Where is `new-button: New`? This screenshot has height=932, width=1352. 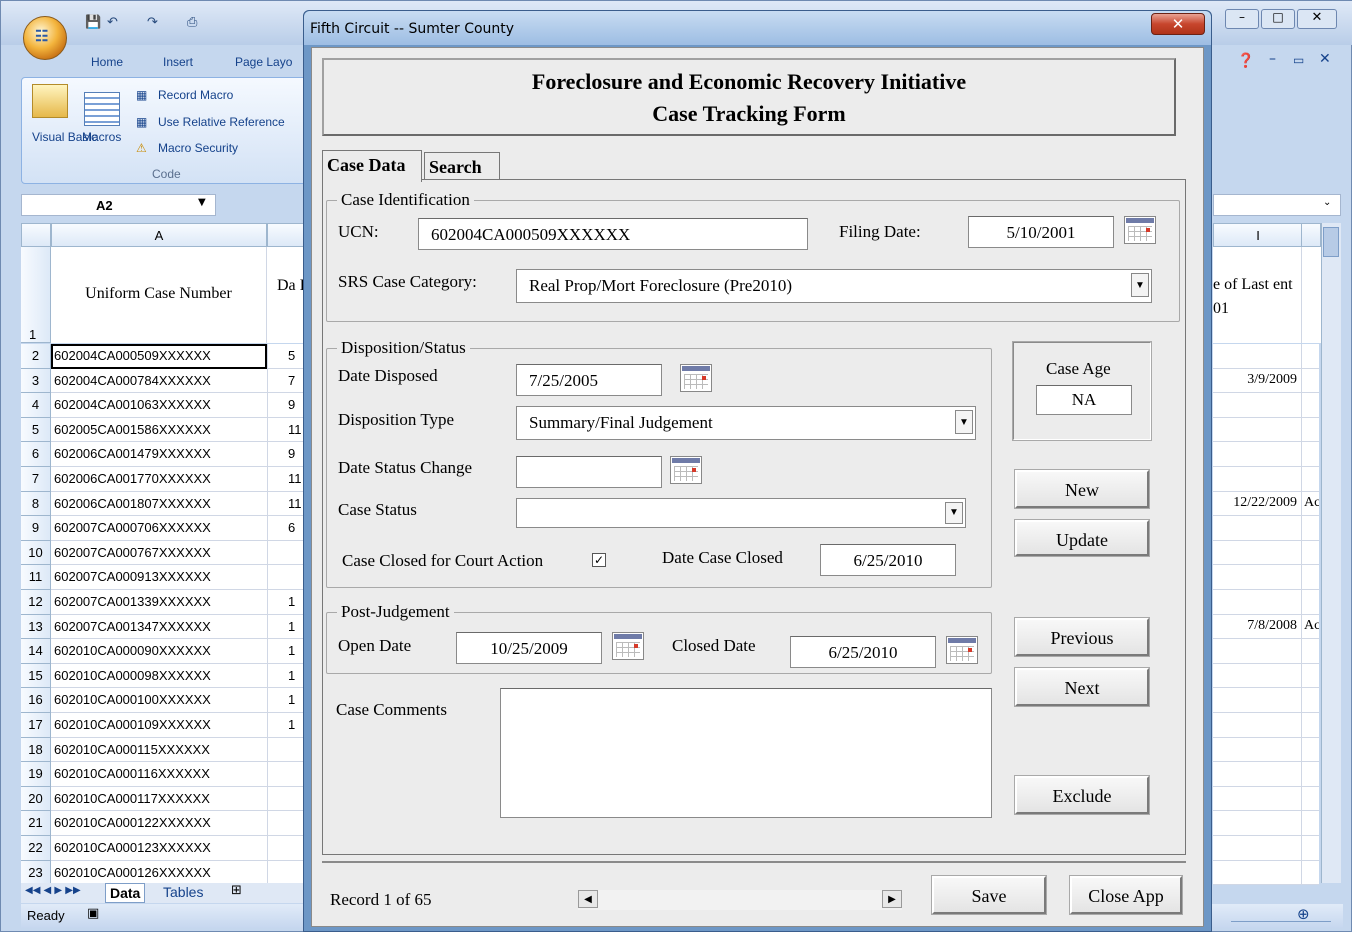 new-button: New is located at coordinates (1082, 489).